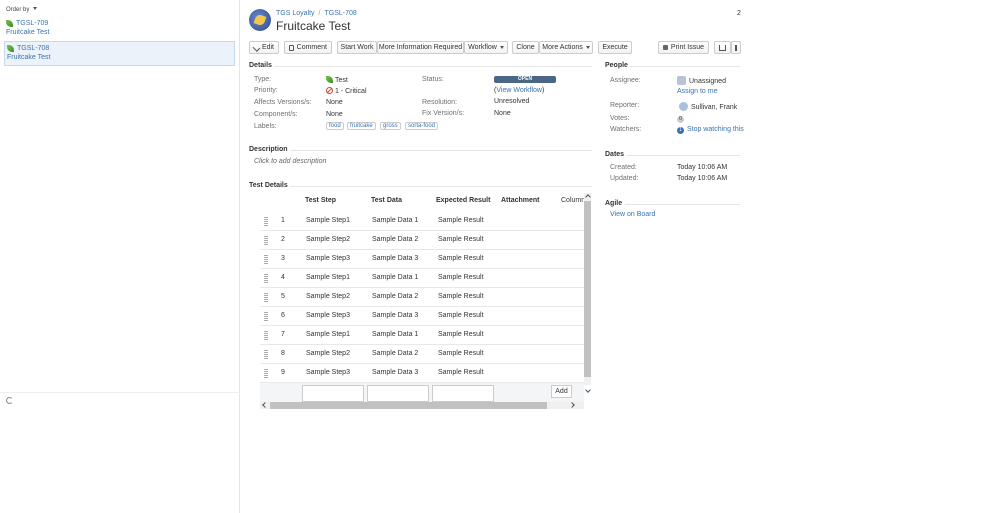 This screenshot has height=513, width=999. What do you see at coordinates (308, 47) in the screenshot?
I see `comment-button: Comment` at bounding box center [308, 47].